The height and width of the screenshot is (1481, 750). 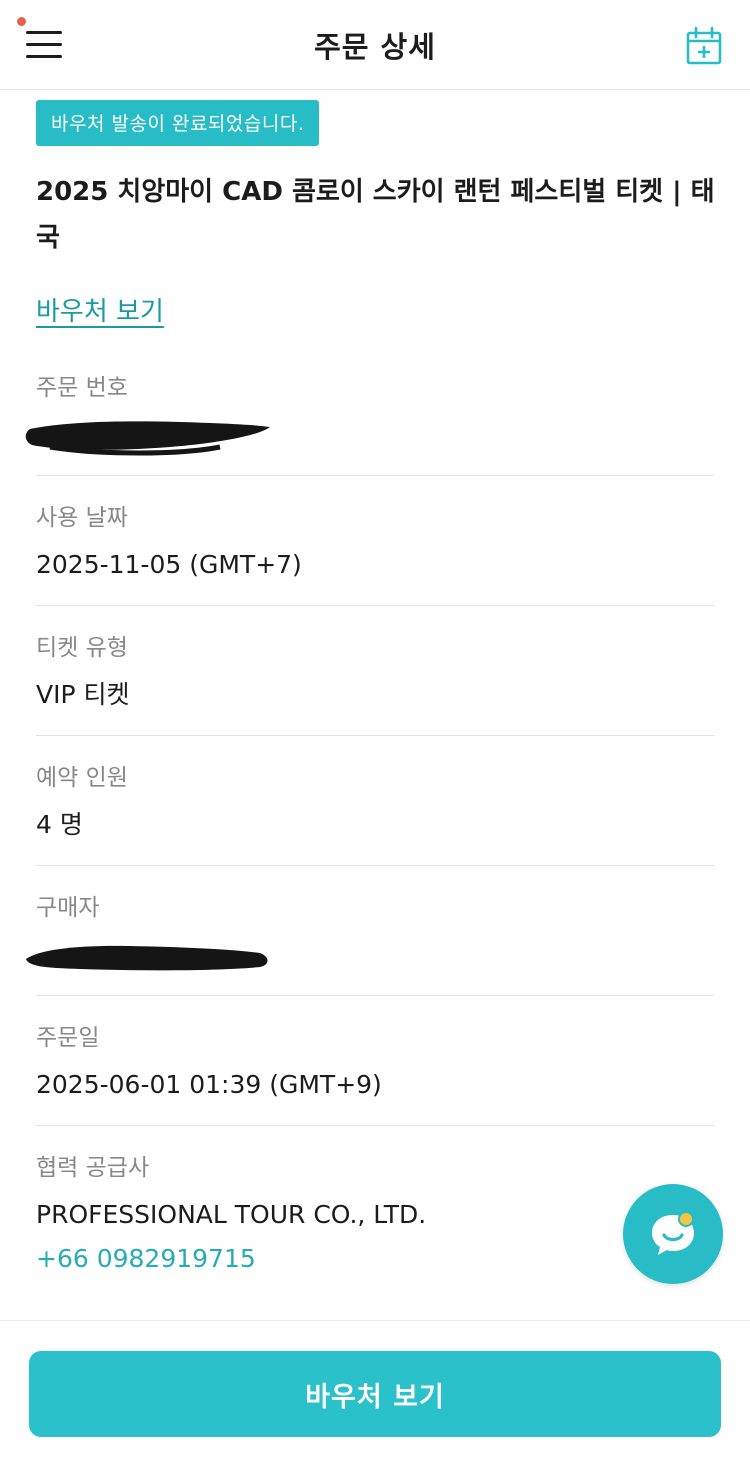 I want to click on use-date-value: 2025-11-05 (GMT+7), so click(x=169, y=564).